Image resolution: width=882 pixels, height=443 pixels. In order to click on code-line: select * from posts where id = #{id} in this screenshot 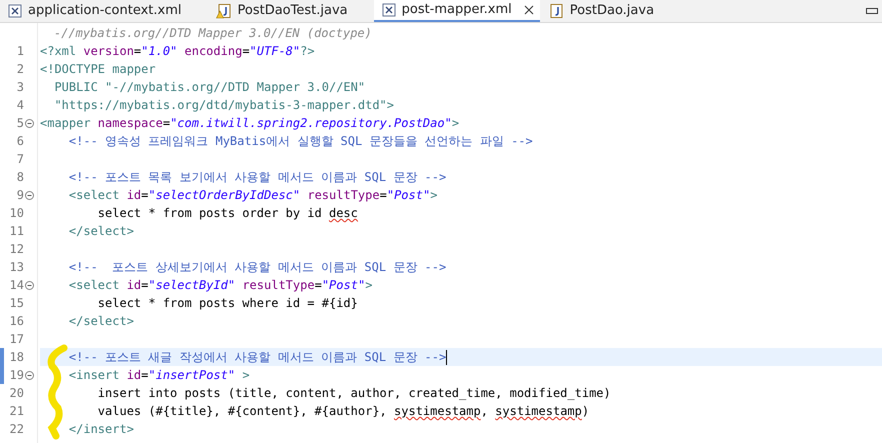, I will do `click(227, 303)`.